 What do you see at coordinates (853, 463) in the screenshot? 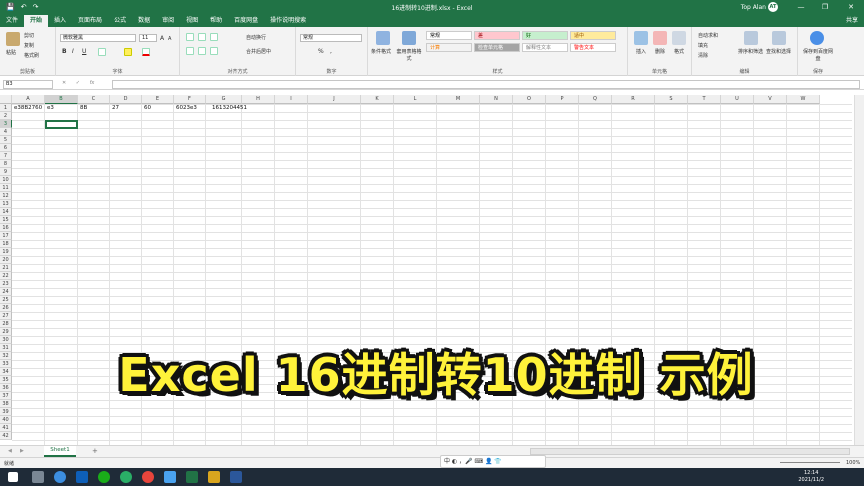
I see `zoom-level: 100%` at bounding box center [853, 463].